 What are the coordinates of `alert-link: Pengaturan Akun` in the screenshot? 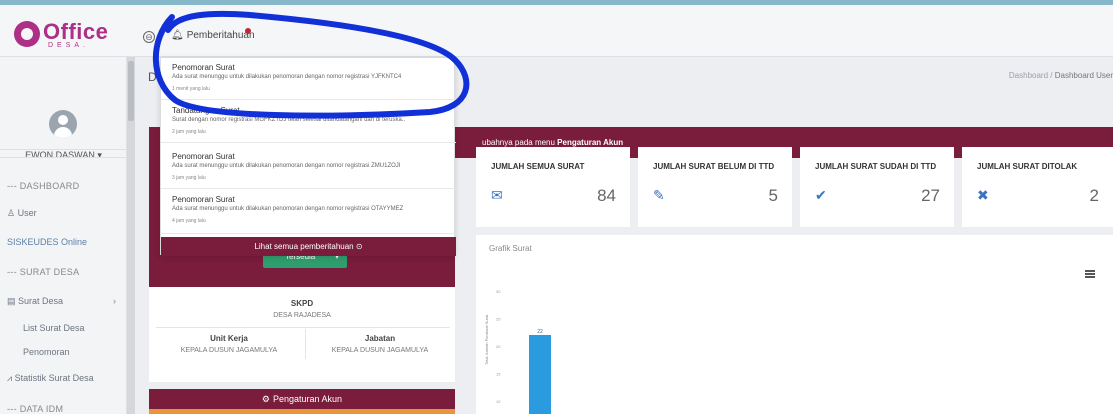 It's located at (590, 142).